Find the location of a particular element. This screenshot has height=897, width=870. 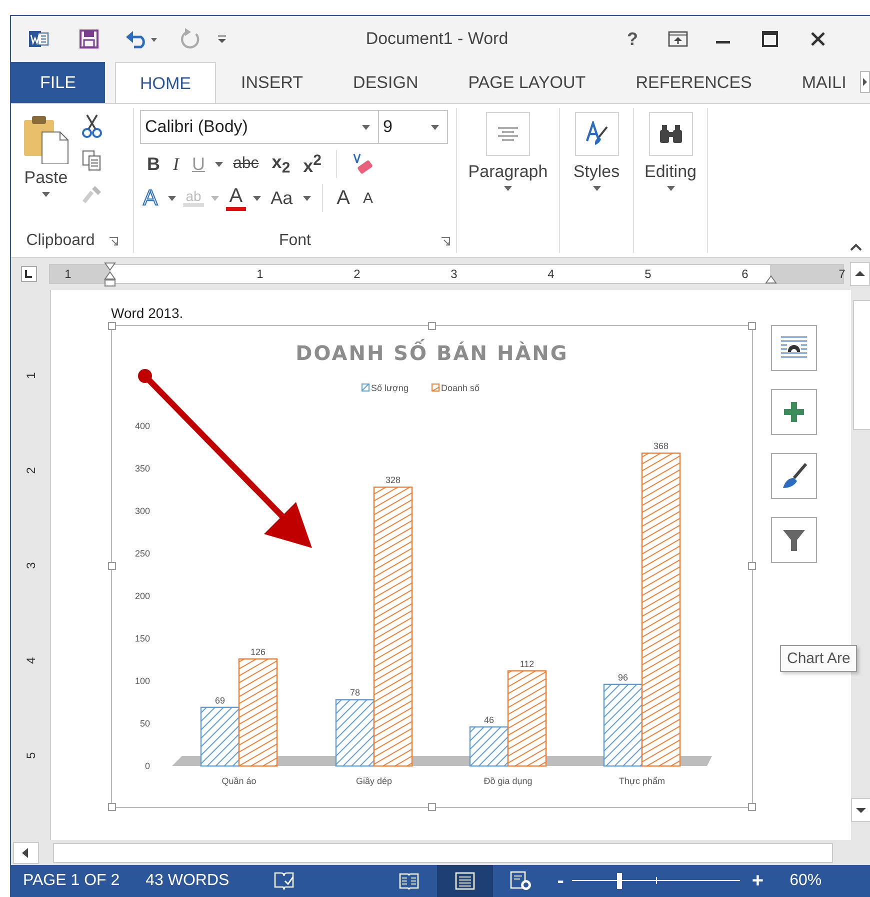

zoom-slider is located at coordinates (656, 881).